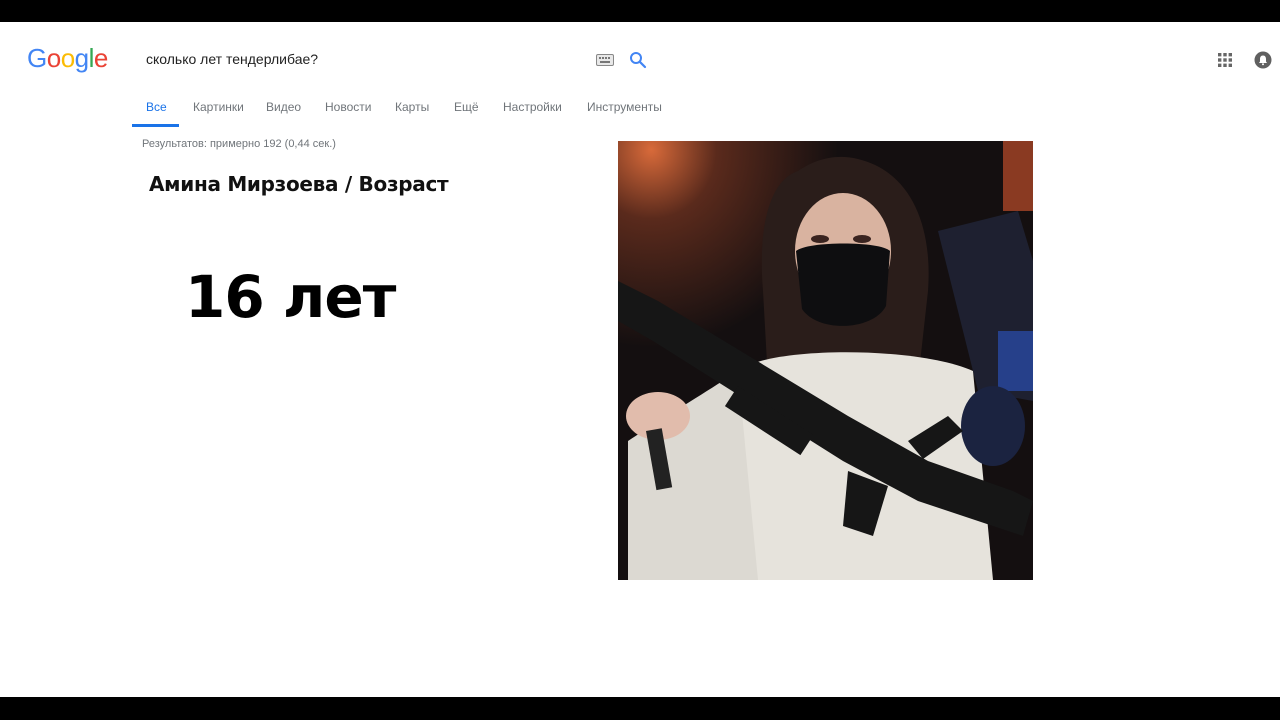 This screenshot has width=1280, height=720. What do you see at coordinates (640, 708) in the screenshot?
I see `video-letterbox-bottom` at bounding box center [640, 708].